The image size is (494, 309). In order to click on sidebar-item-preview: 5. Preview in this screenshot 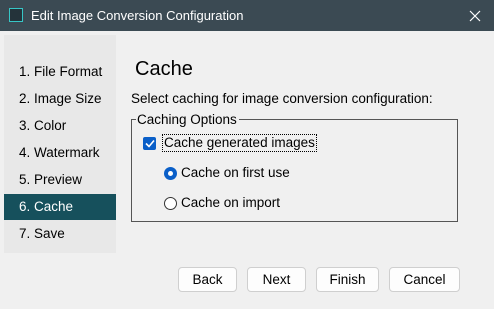, I will do `click(60, 180)`.